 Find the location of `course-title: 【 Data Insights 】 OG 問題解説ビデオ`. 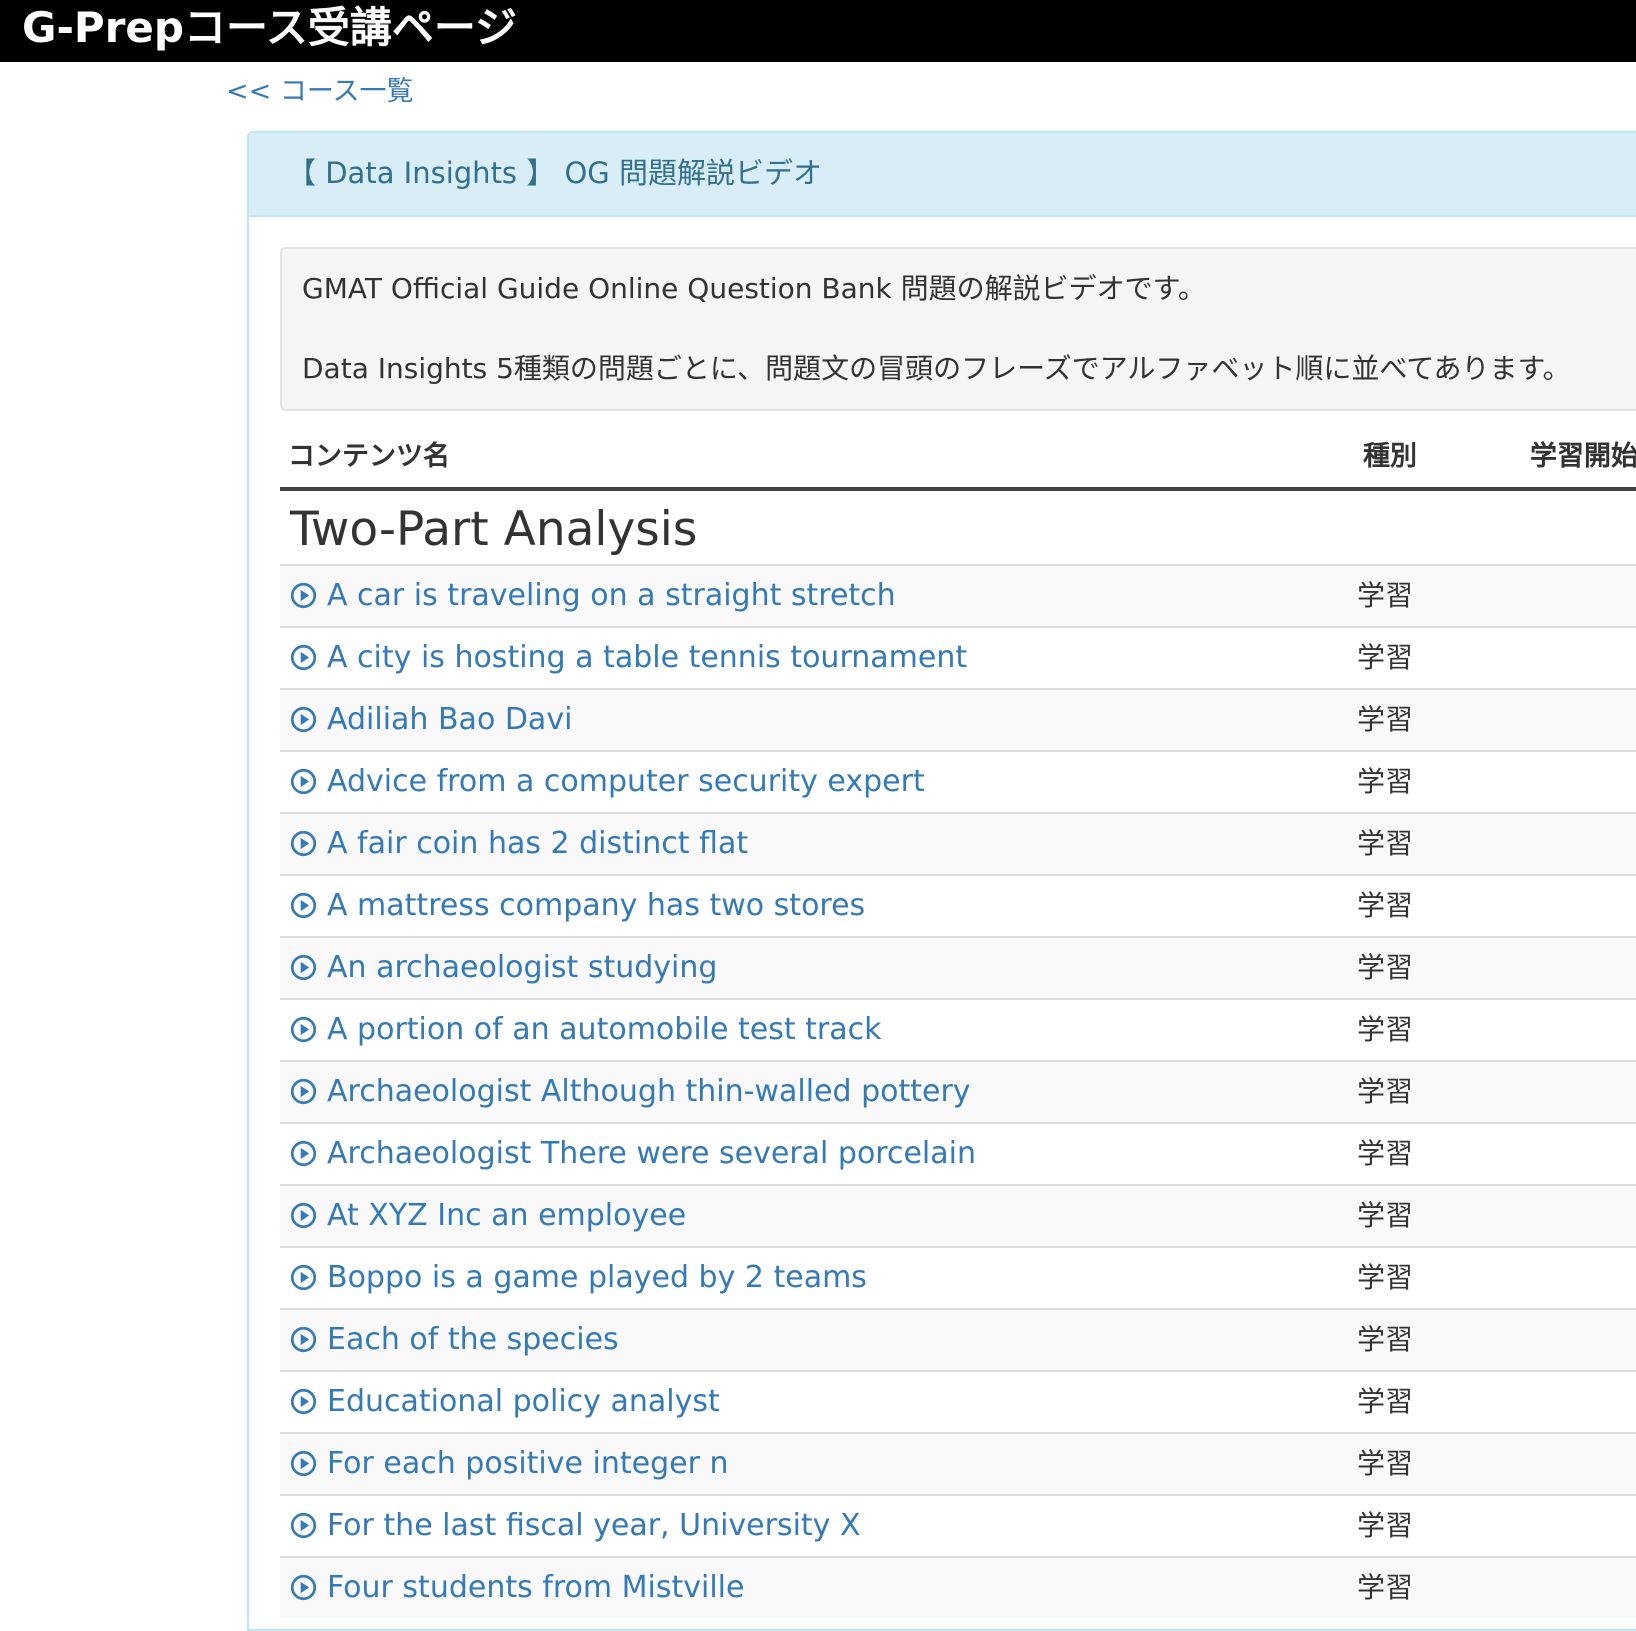

course-title: 【 Data Insights 】 OG 問題解説ビデオ is located at coordinates (554, 173).